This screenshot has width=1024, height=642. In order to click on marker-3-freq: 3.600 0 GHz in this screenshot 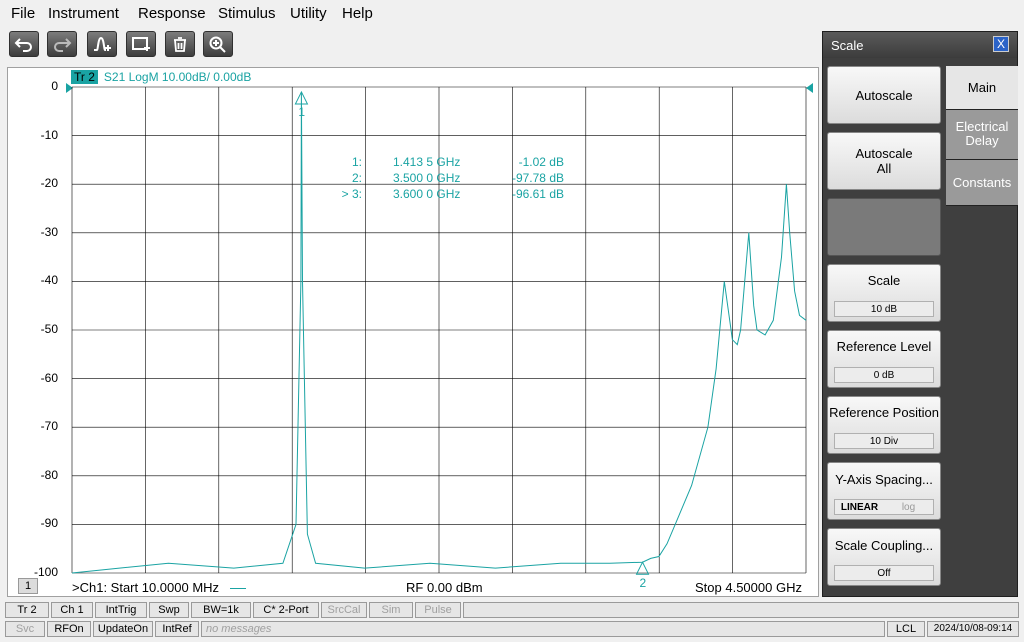, I will do `click(438, 194)`.